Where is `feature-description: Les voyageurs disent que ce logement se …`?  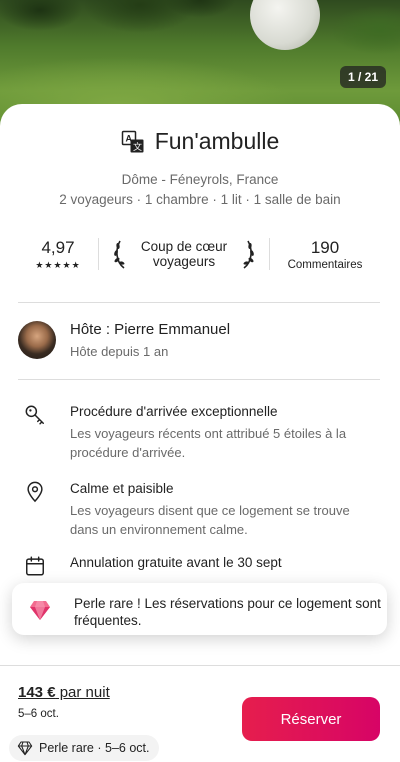 feature-description: Les voyageurs disent que ce logement se … is located at coordinates (210, 520).